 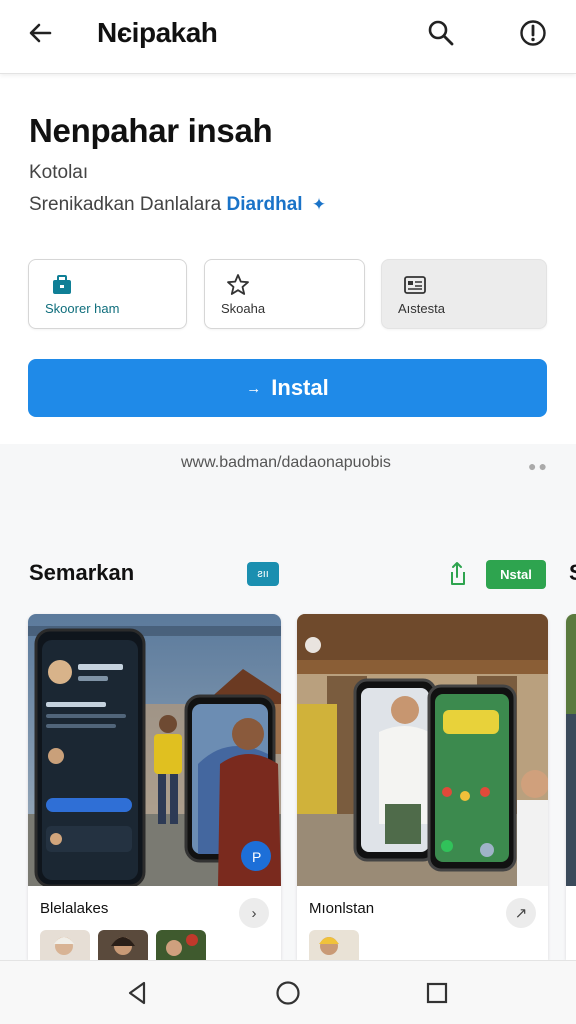 I want to click on briefcase-icon, so click(x=62, y=284).